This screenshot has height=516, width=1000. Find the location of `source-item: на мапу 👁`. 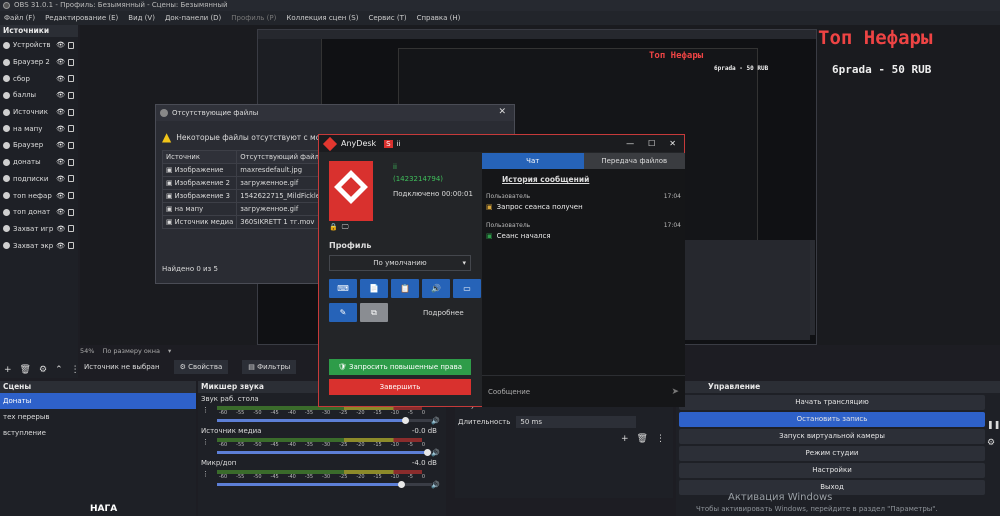

source-item: на мапу 👁 is located at coordinates (39, 128).